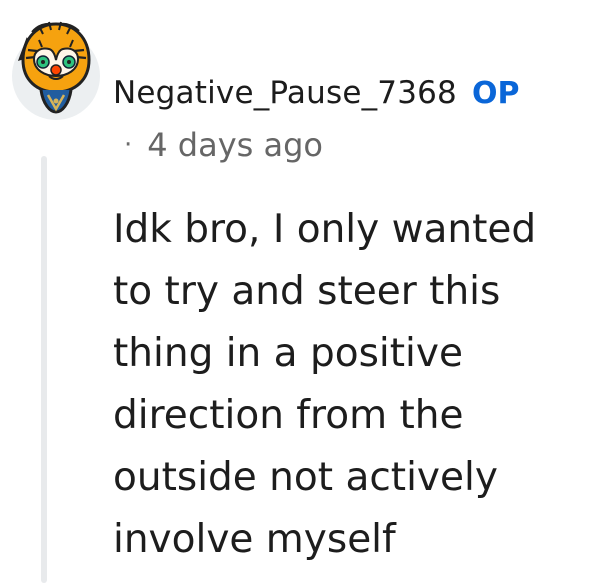 This screenshot has width=605, height=583. I want to click on comment-meta: · 4 days ago, so click(223, 145).